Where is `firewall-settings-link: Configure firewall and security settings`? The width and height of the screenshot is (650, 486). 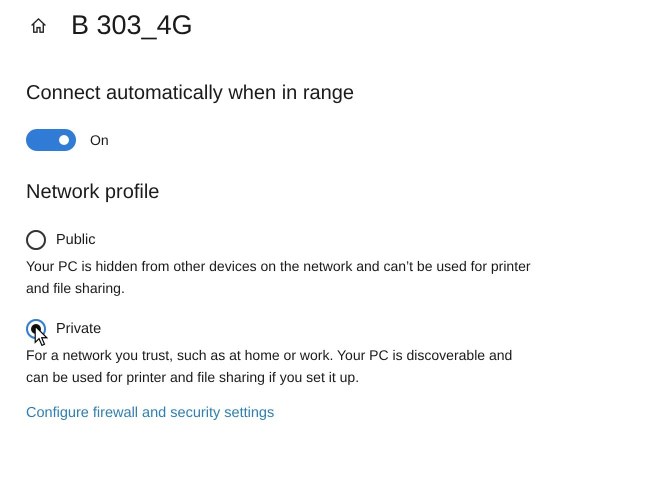
firewall-settings-link: Configure firewall and security settings is located at coordinates (150, 413).